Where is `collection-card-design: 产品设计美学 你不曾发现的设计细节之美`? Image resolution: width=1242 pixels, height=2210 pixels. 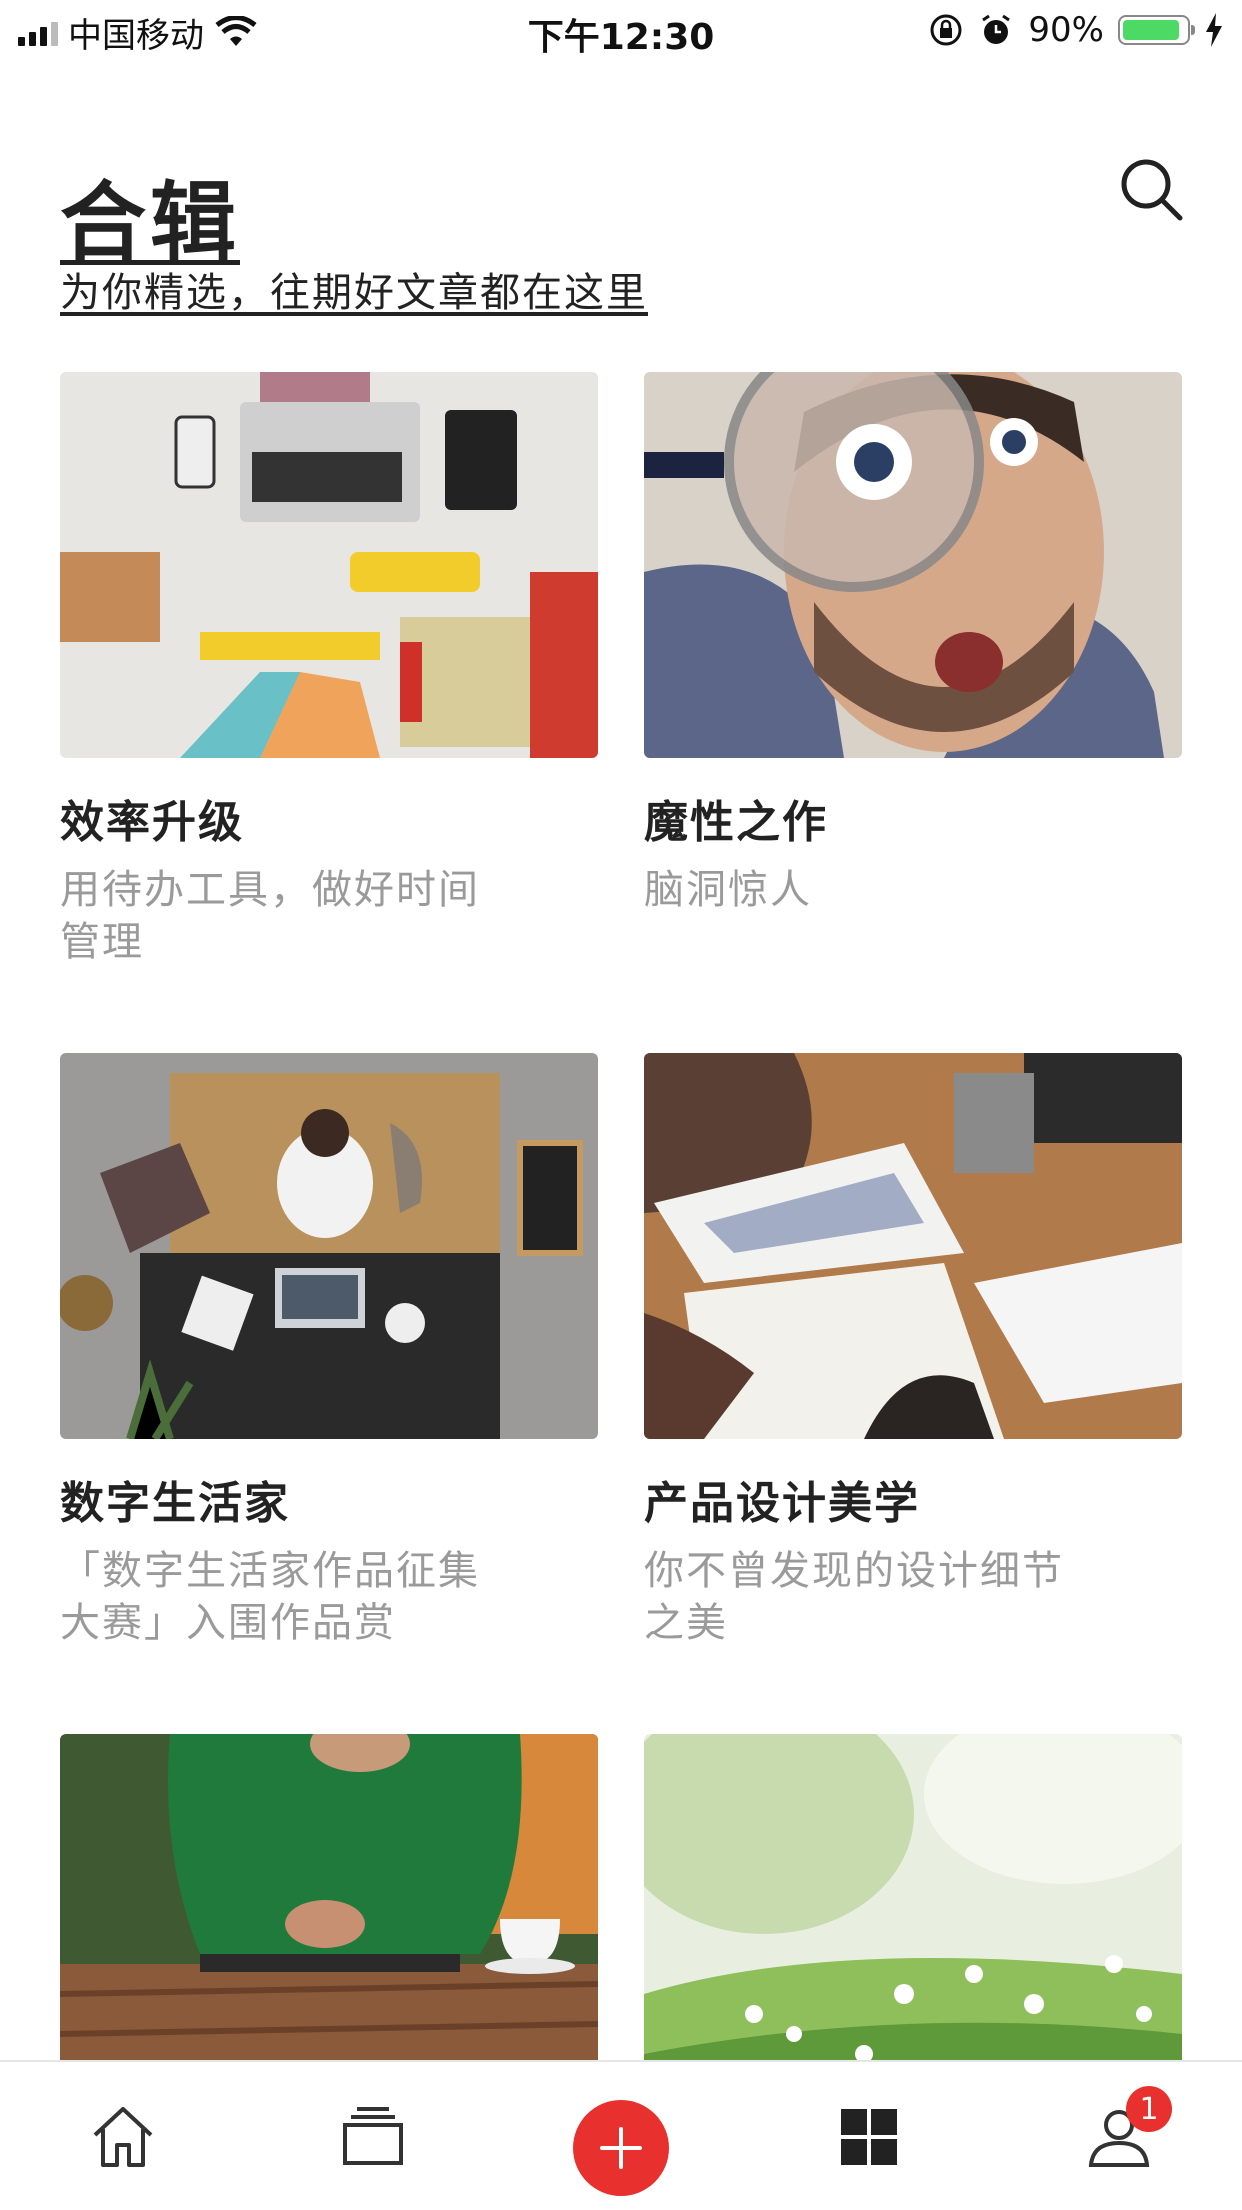 collection-card-design: 产品设计美学 你不曾发现的设计细节之美 is located at coordinates (913, 1351).